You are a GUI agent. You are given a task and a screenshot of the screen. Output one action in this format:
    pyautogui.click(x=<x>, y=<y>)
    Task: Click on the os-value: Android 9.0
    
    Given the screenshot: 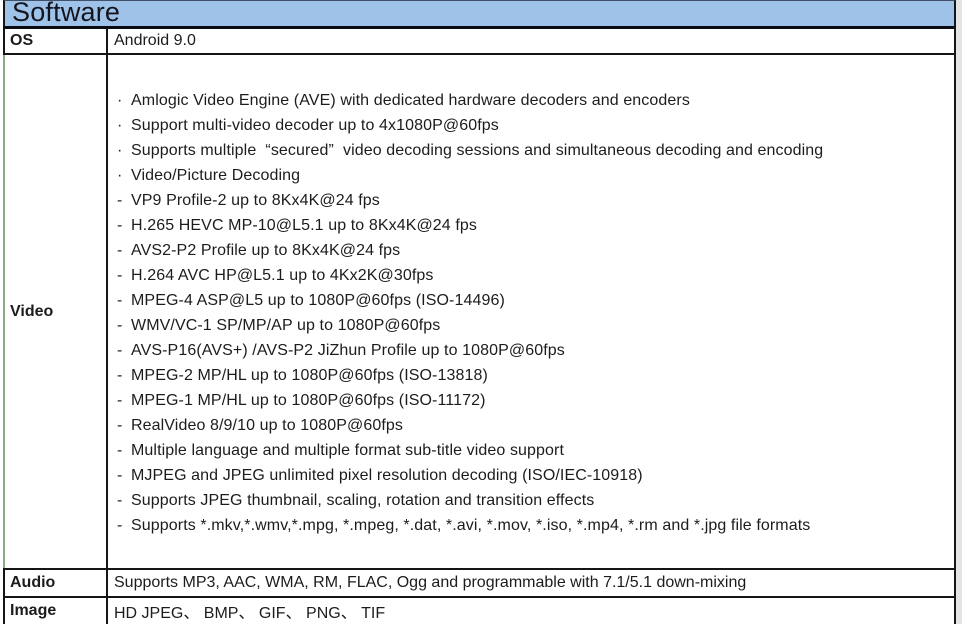 What is the action you would take?
    pyautogui.click(x=532, y=41)
    